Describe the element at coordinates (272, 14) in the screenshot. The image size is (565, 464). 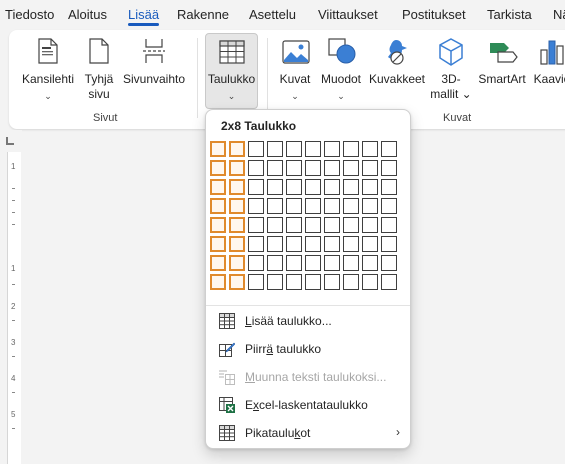
I see `tab-layout: Asettelu` at that location.